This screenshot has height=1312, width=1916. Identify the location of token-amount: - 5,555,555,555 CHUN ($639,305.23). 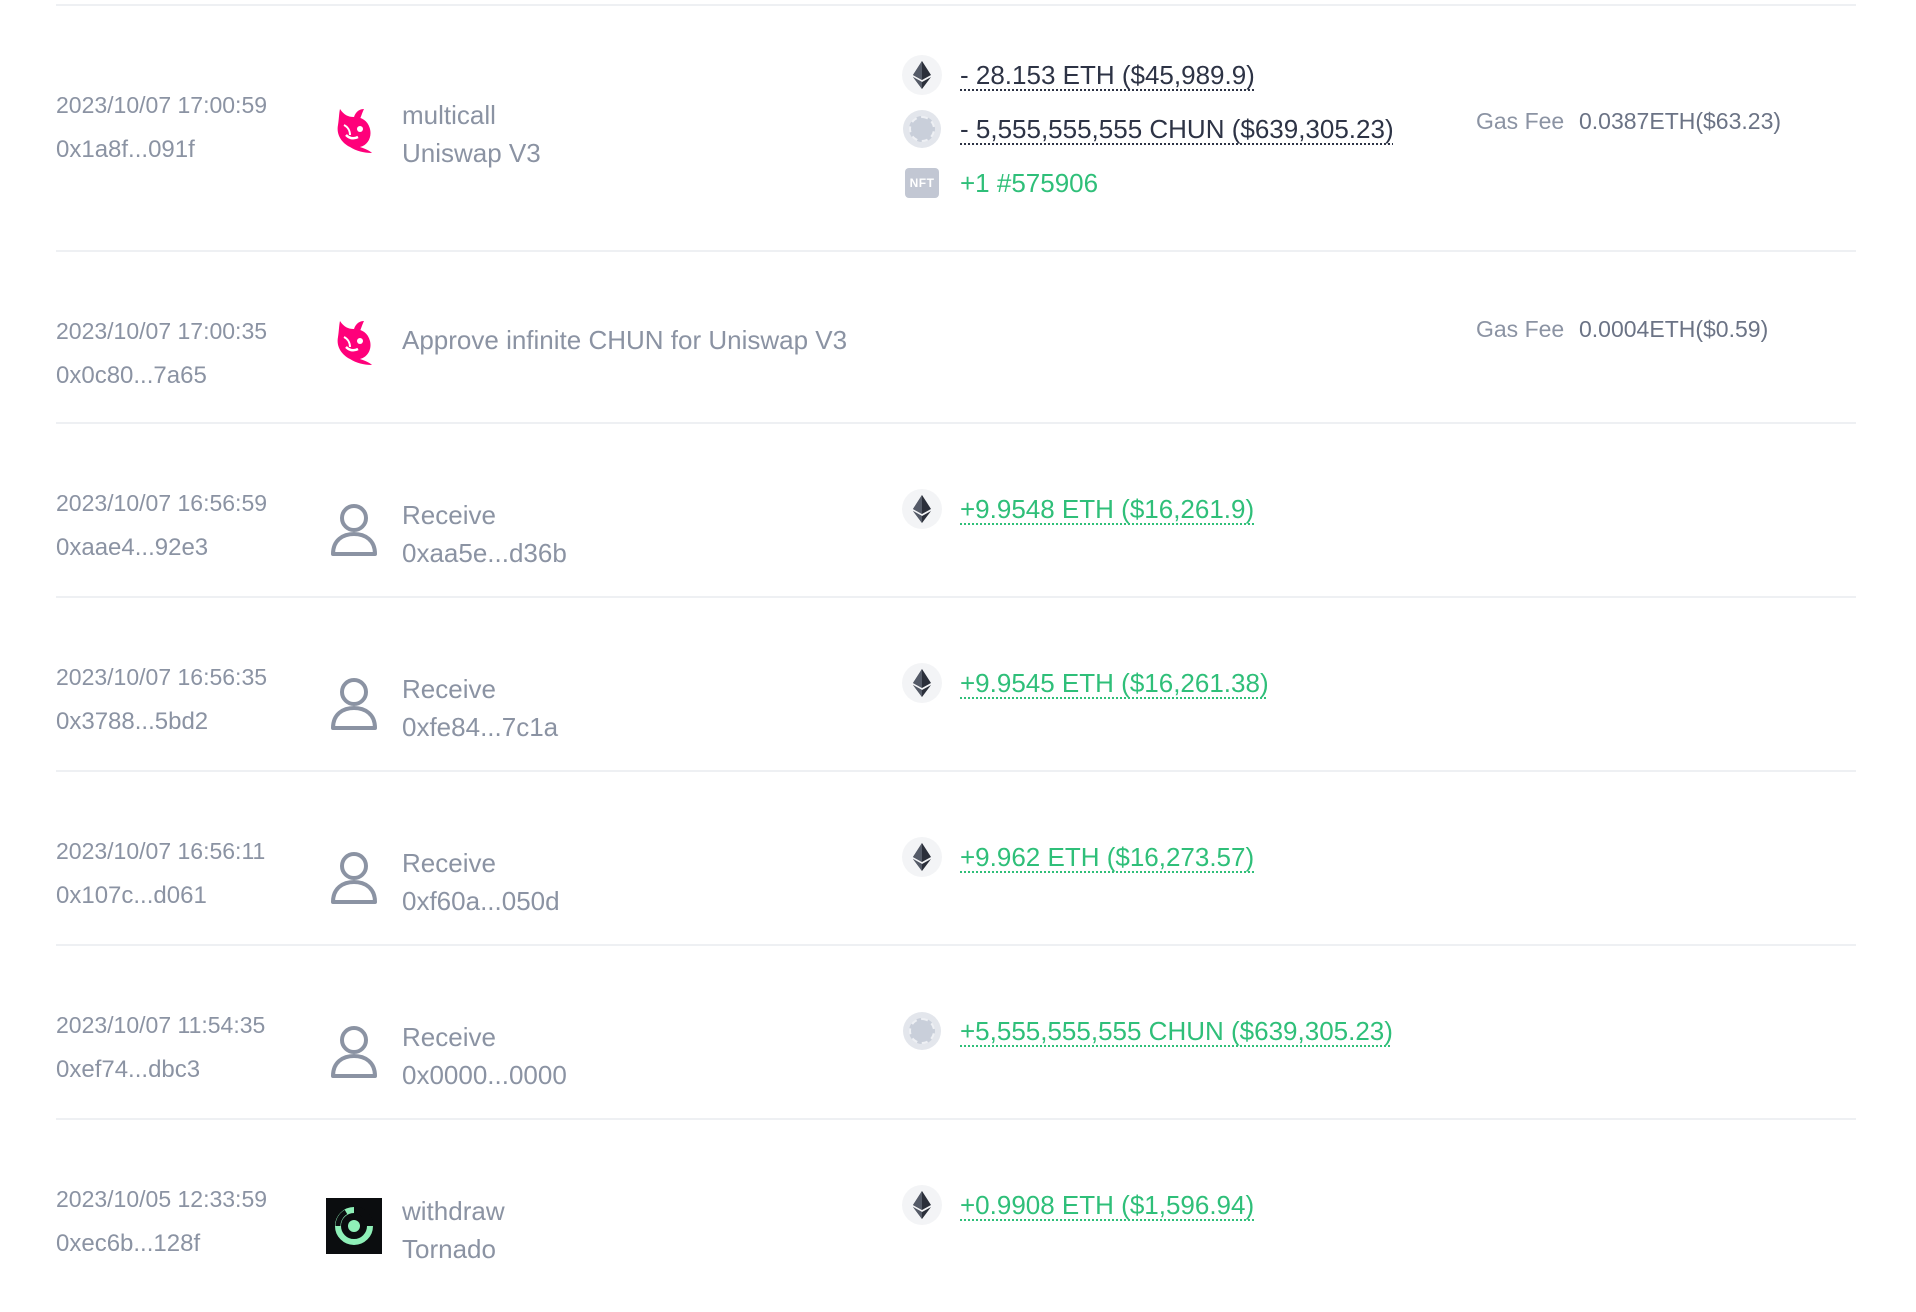
(1177, 129).